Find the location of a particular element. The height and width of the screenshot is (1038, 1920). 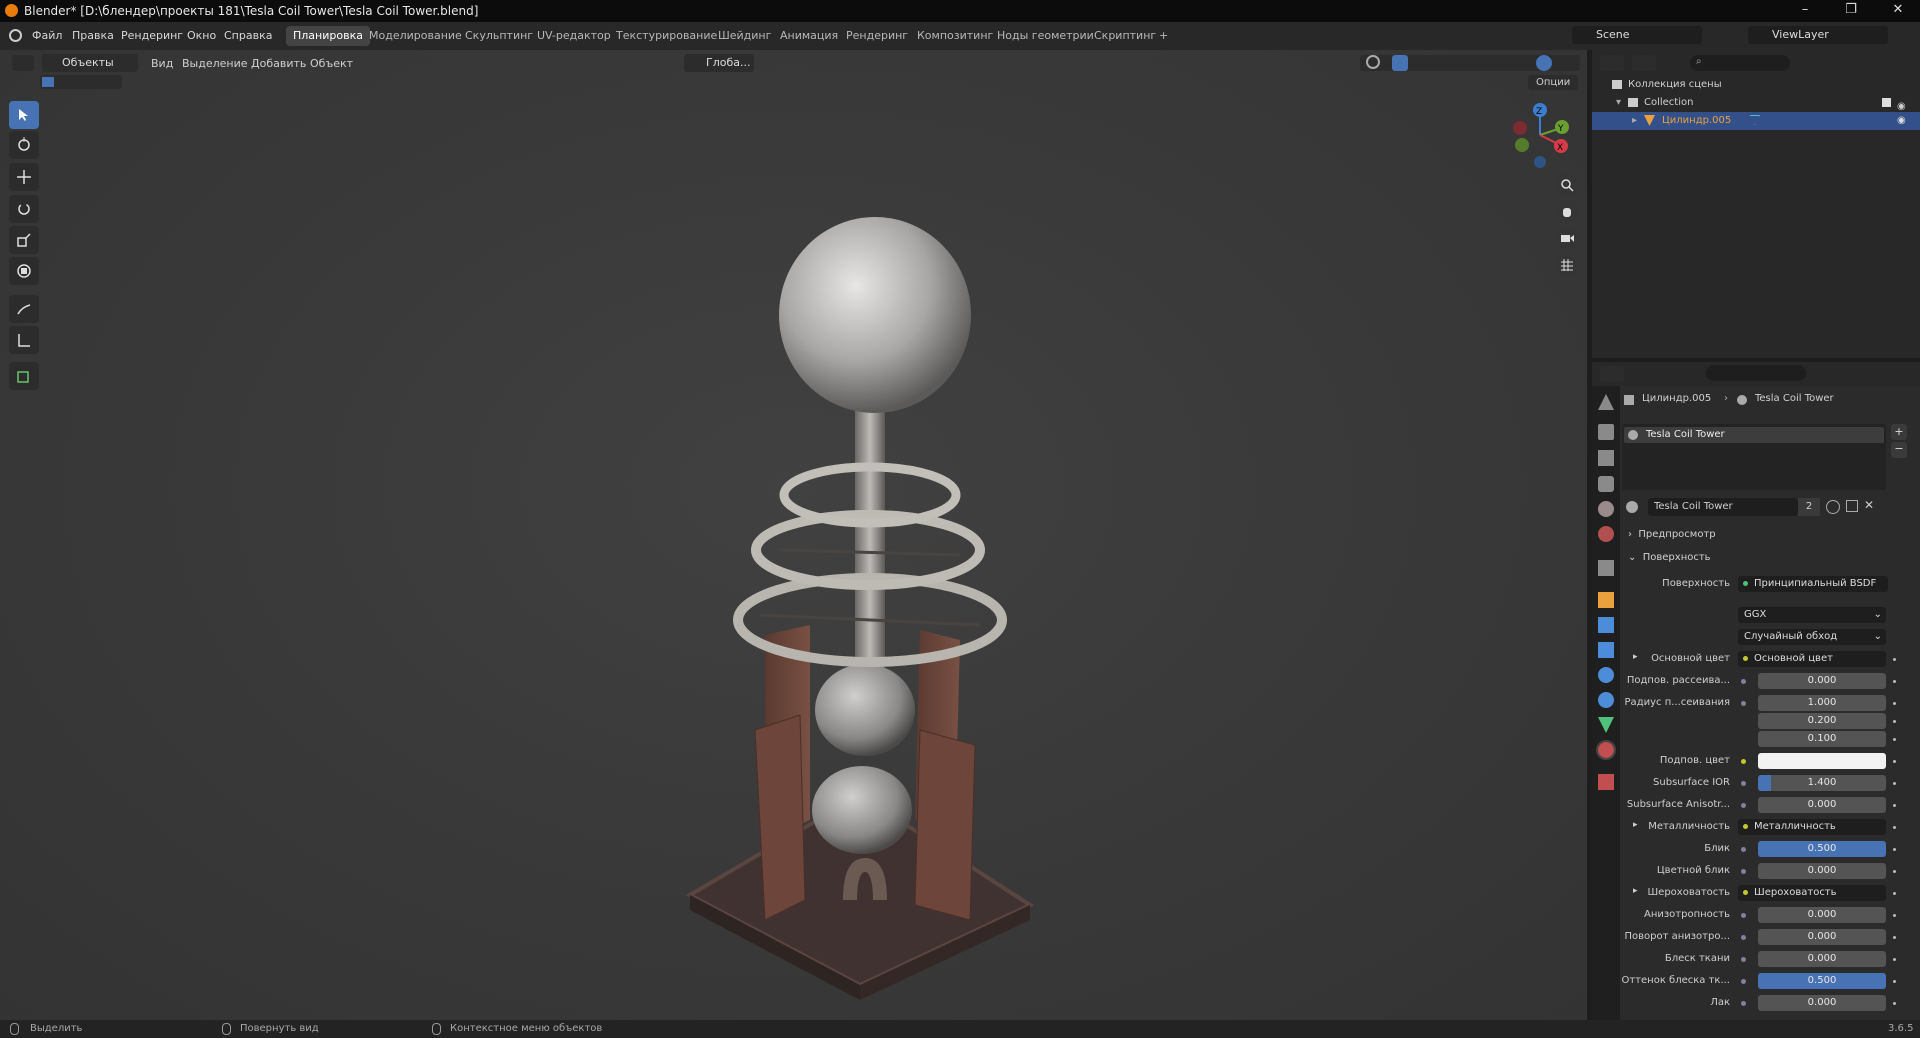

mode-selector: Объекты is located at coordinates (90, 63).